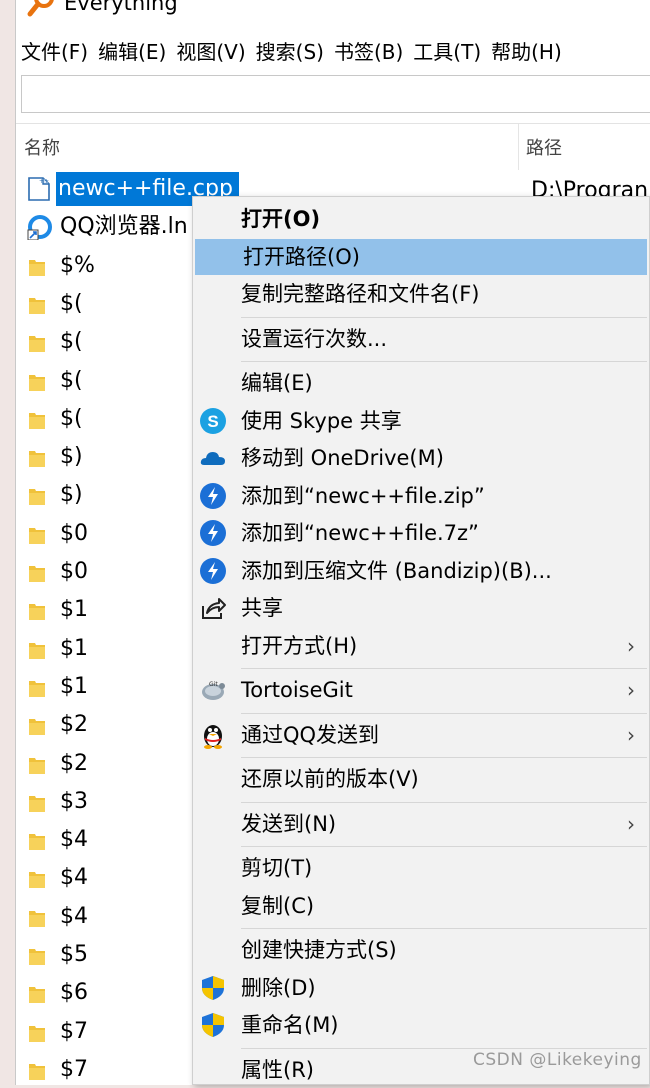 The width and height of the screenshot is (650, 1088). I want to click on context-menu-item-newc-file-zip: 添加到“newc++file.zip”, so click(421, 496).